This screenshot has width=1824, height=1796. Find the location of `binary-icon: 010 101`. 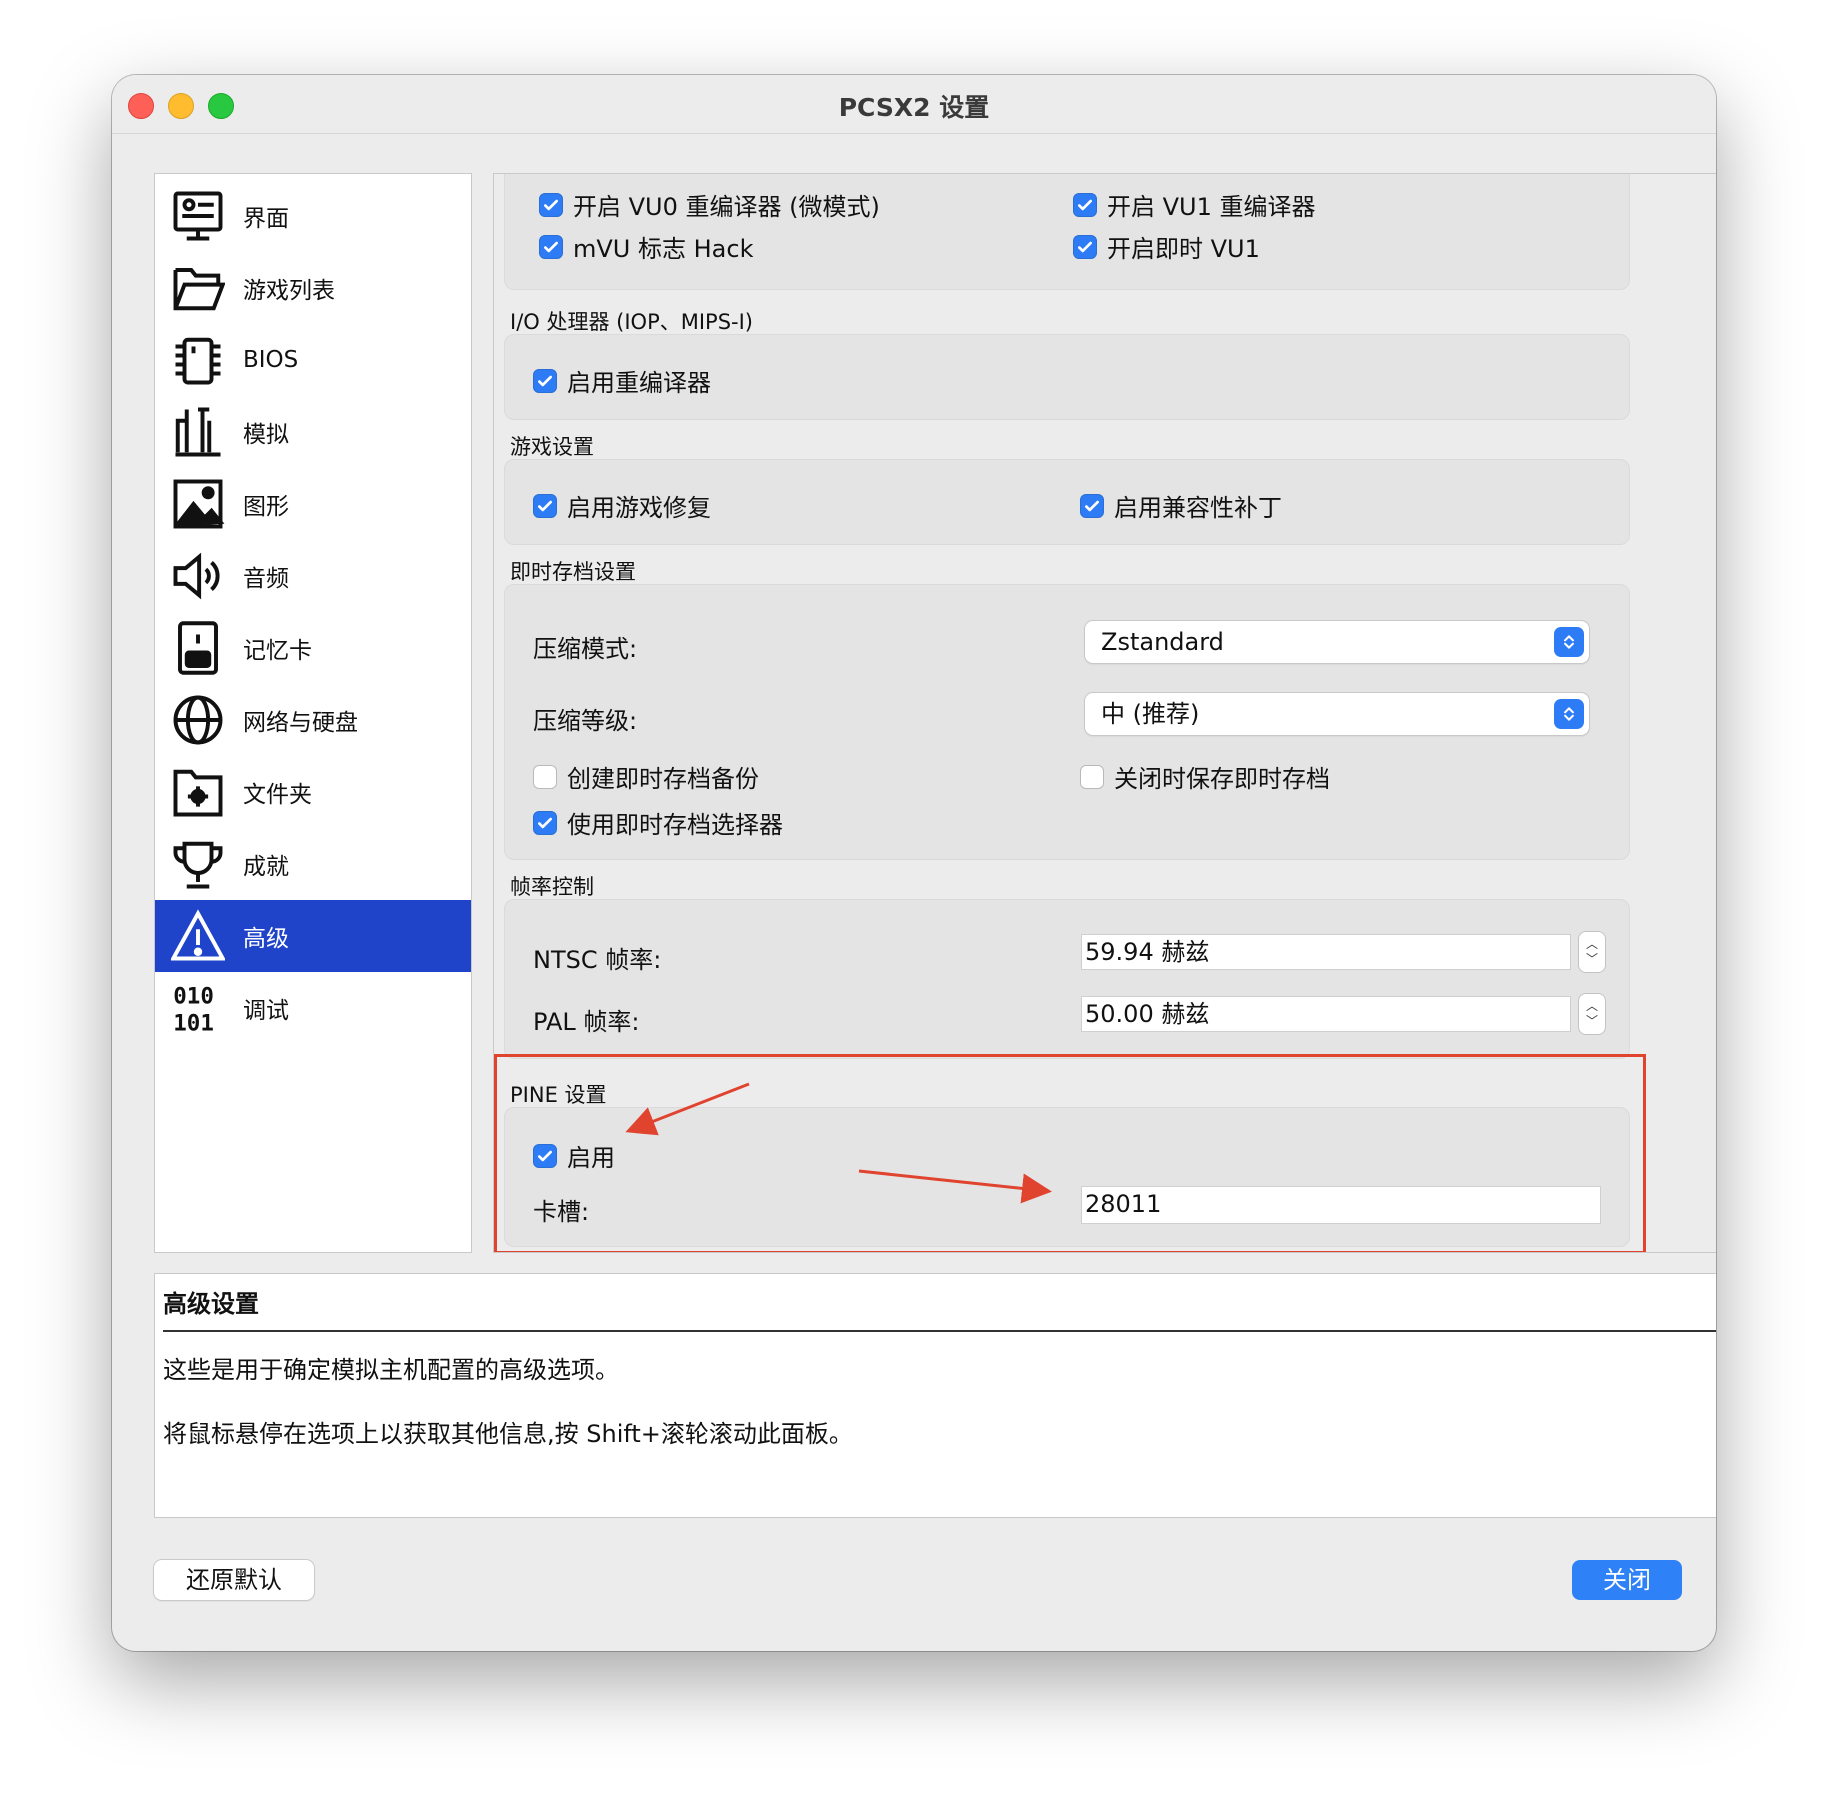

binary-icon: 010 101 is located at coordinates (198, 1008).